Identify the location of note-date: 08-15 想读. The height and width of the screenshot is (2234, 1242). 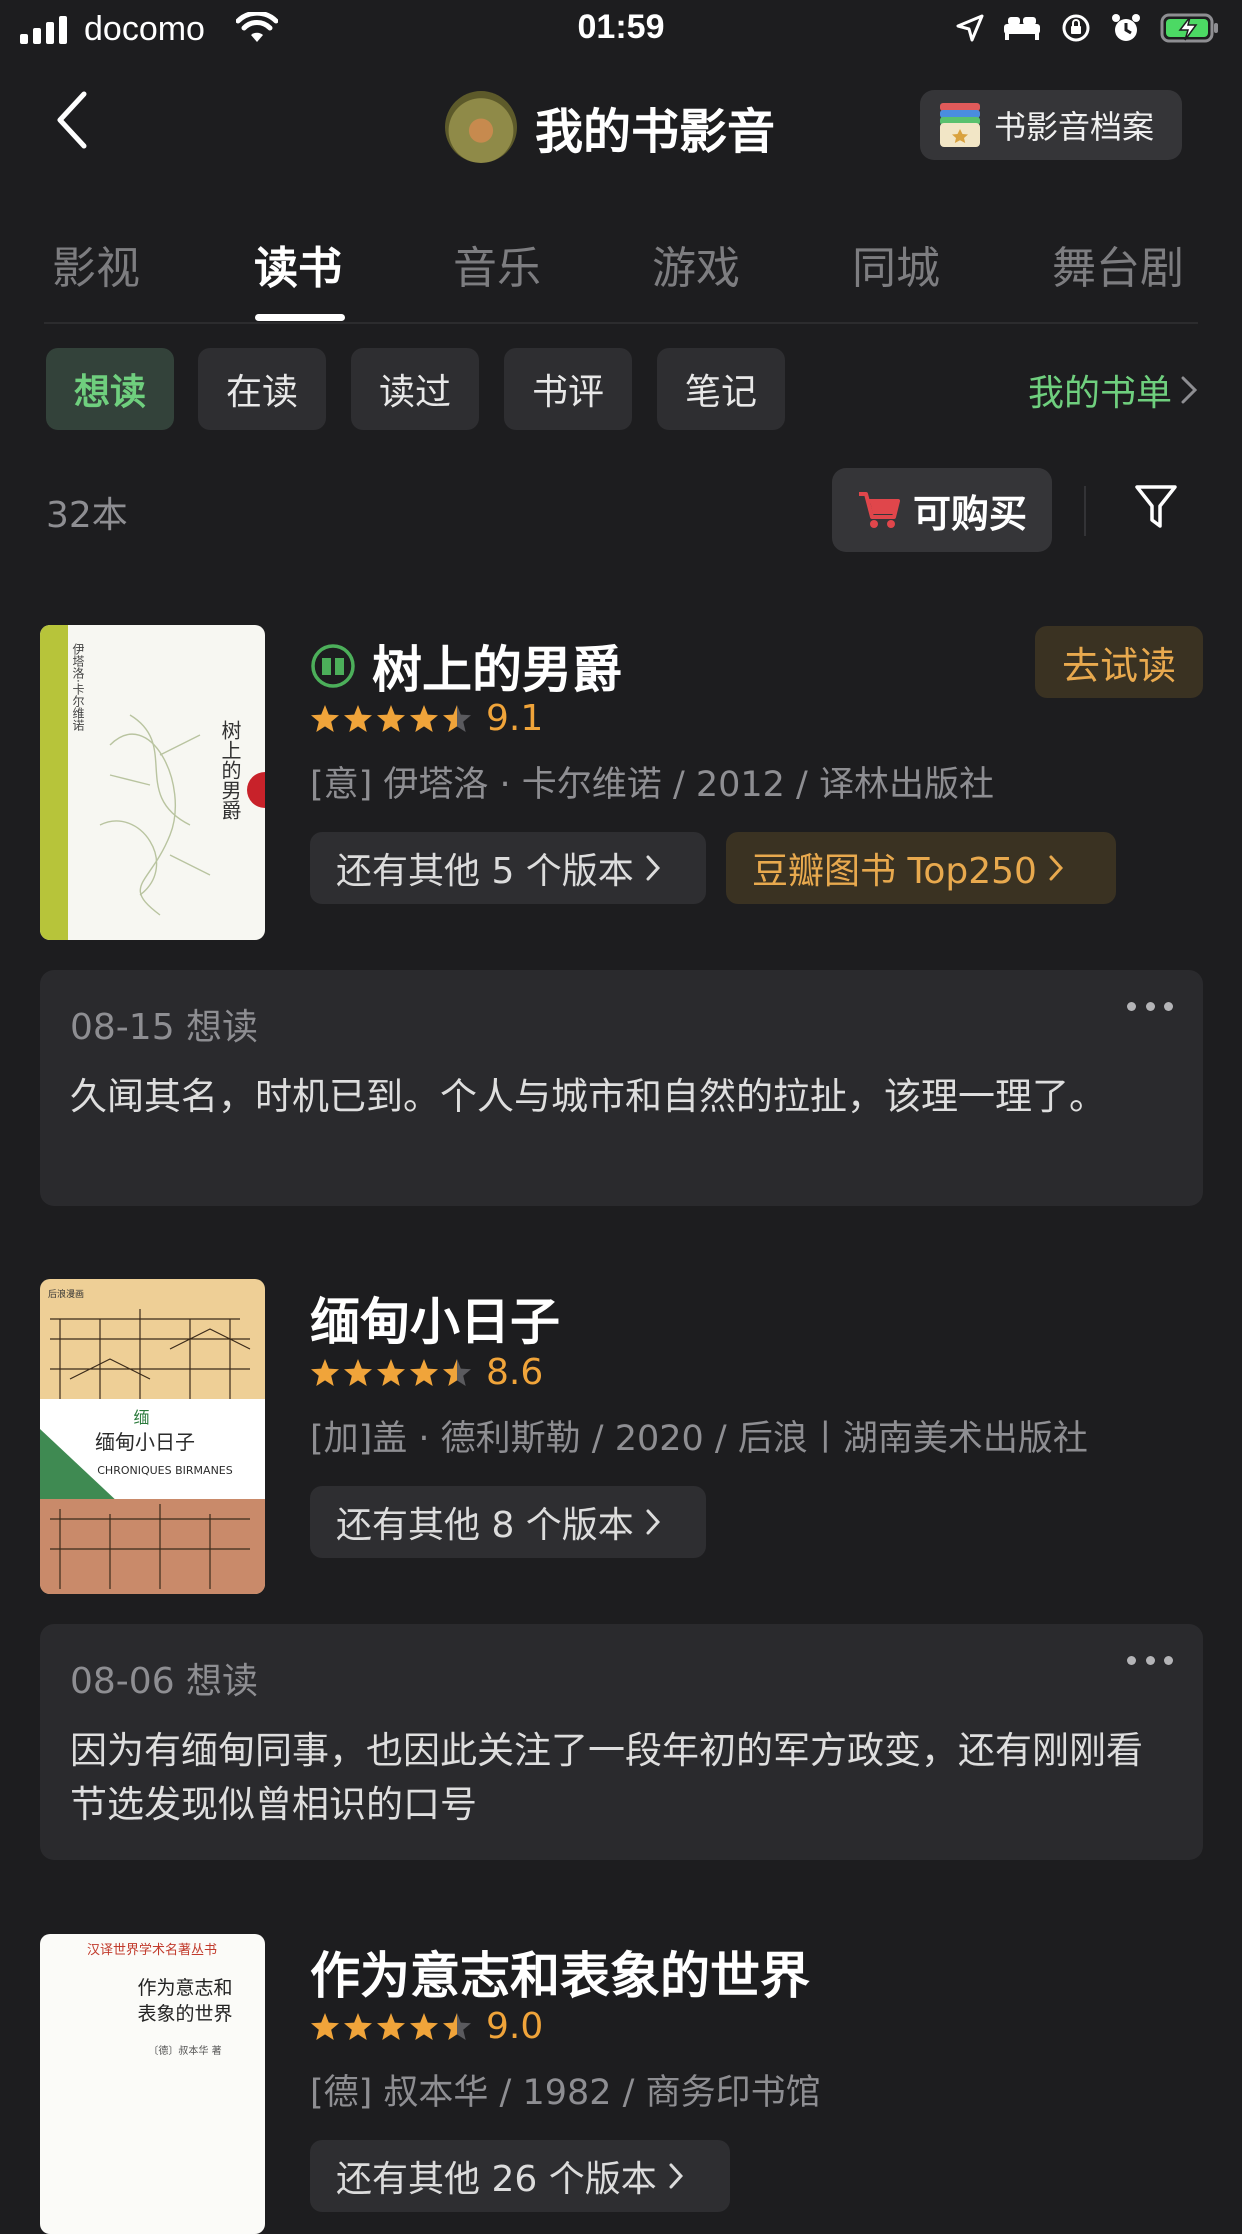
(164, 1027).